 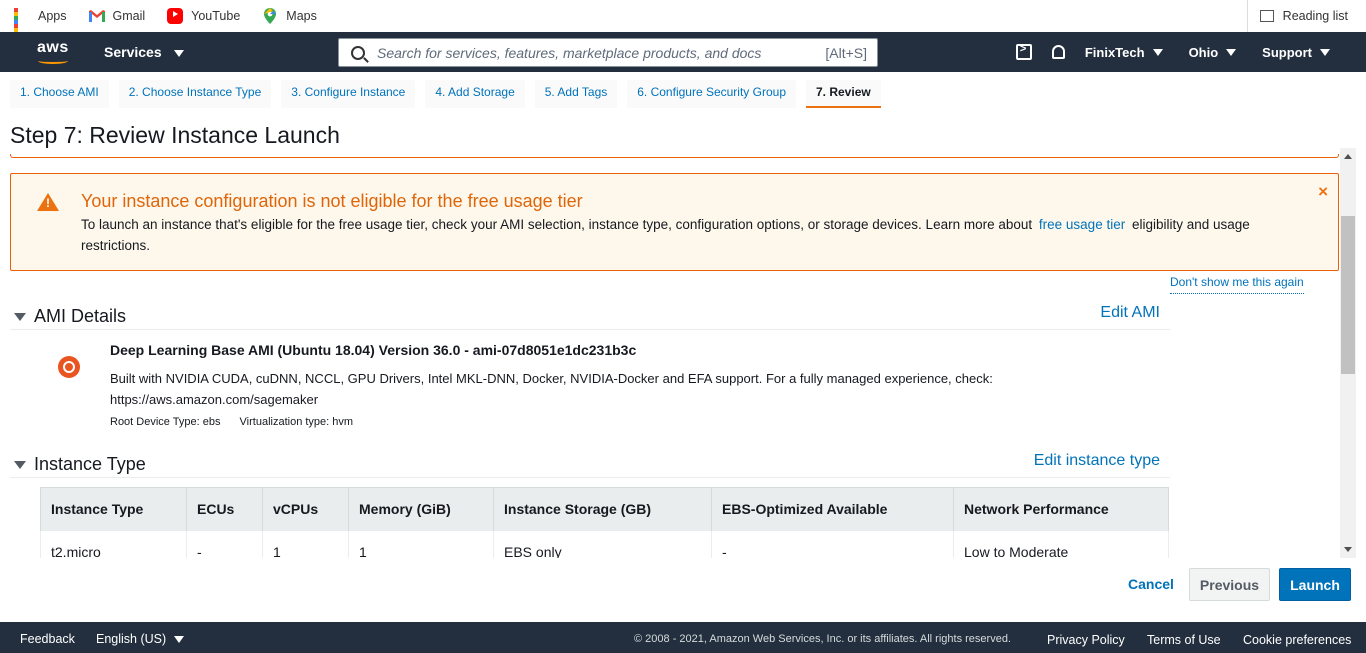 I want to click on section-title: AMI Details, so click(x=80, y=316).